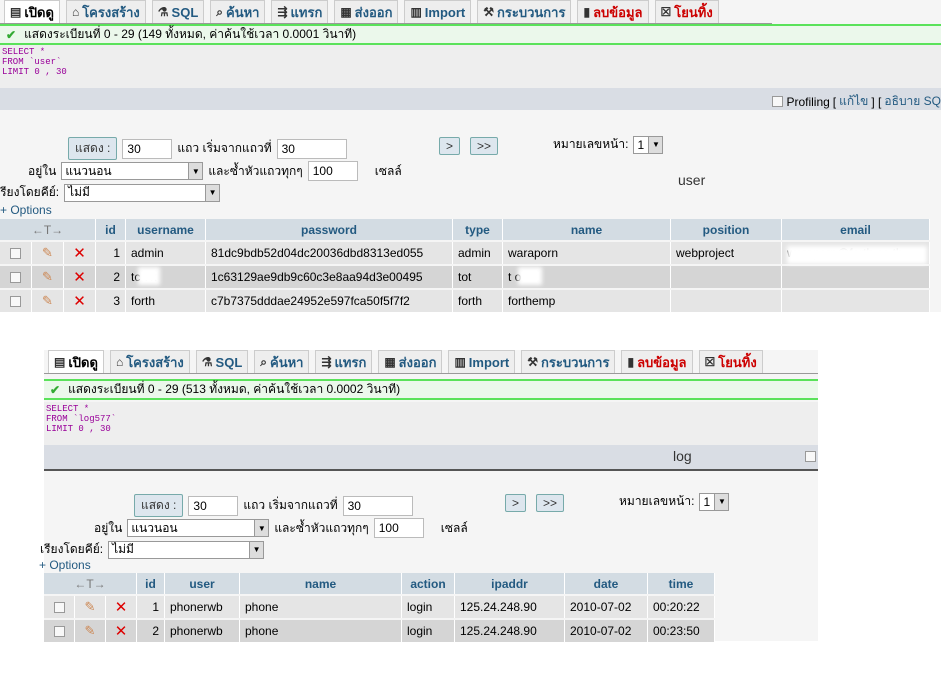  What do you see at coordinates (510, 583) in the screenshot?
I see `column-header-ipaddr: ipaddr` at bounding box center [510, 583].